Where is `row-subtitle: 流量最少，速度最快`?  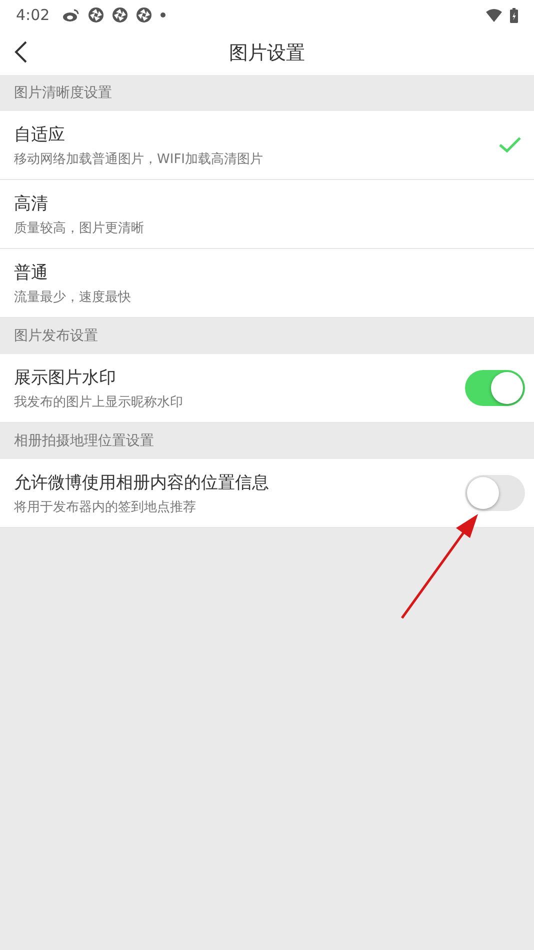 row-subtitle: 流量最少，速度最快 is located at coordinates (73, 297).